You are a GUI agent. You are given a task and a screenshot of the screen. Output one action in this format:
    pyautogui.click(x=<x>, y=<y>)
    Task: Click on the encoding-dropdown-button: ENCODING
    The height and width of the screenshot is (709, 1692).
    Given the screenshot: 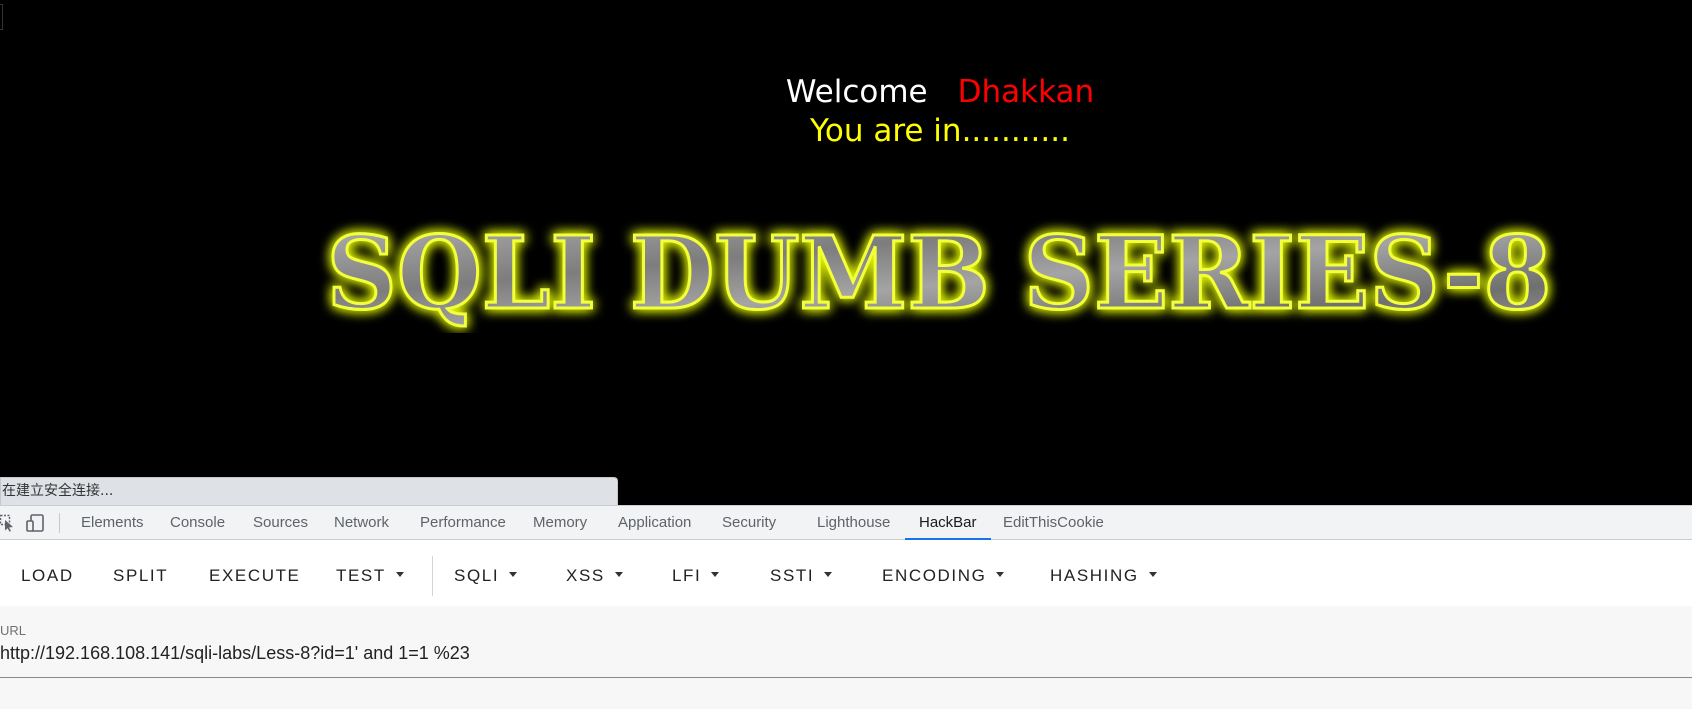 What is the action you would take?
    pyautogui.click(x=943, y=576)
    